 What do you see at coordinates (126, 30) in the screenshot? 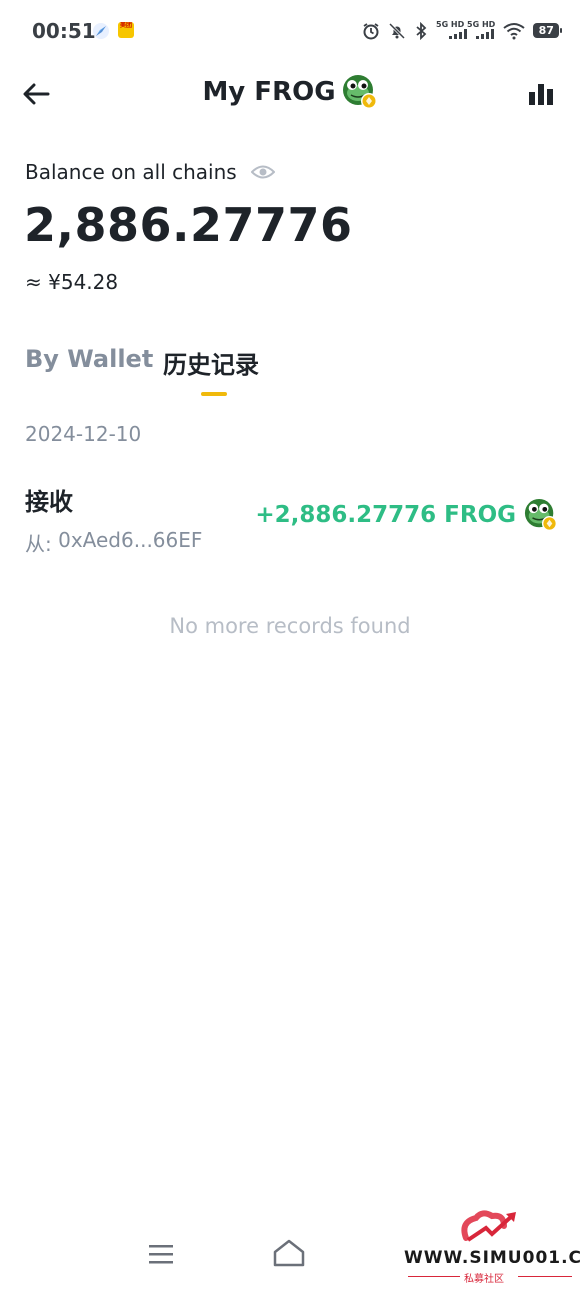
I see `meituan-app-icon: 美团` at bounding box center [126, 30].